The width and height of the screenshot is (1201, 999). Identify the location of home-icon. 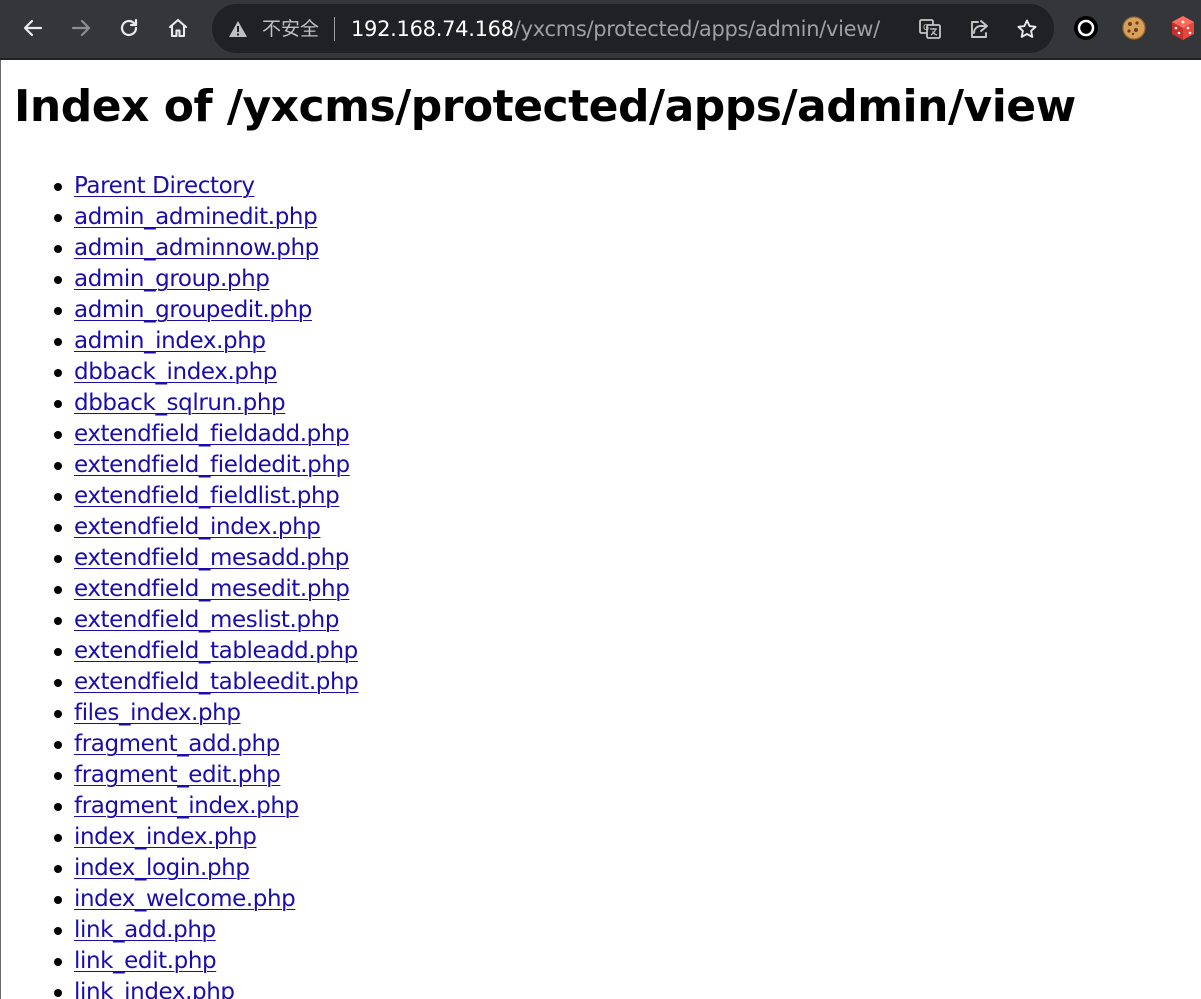
(178, 28).